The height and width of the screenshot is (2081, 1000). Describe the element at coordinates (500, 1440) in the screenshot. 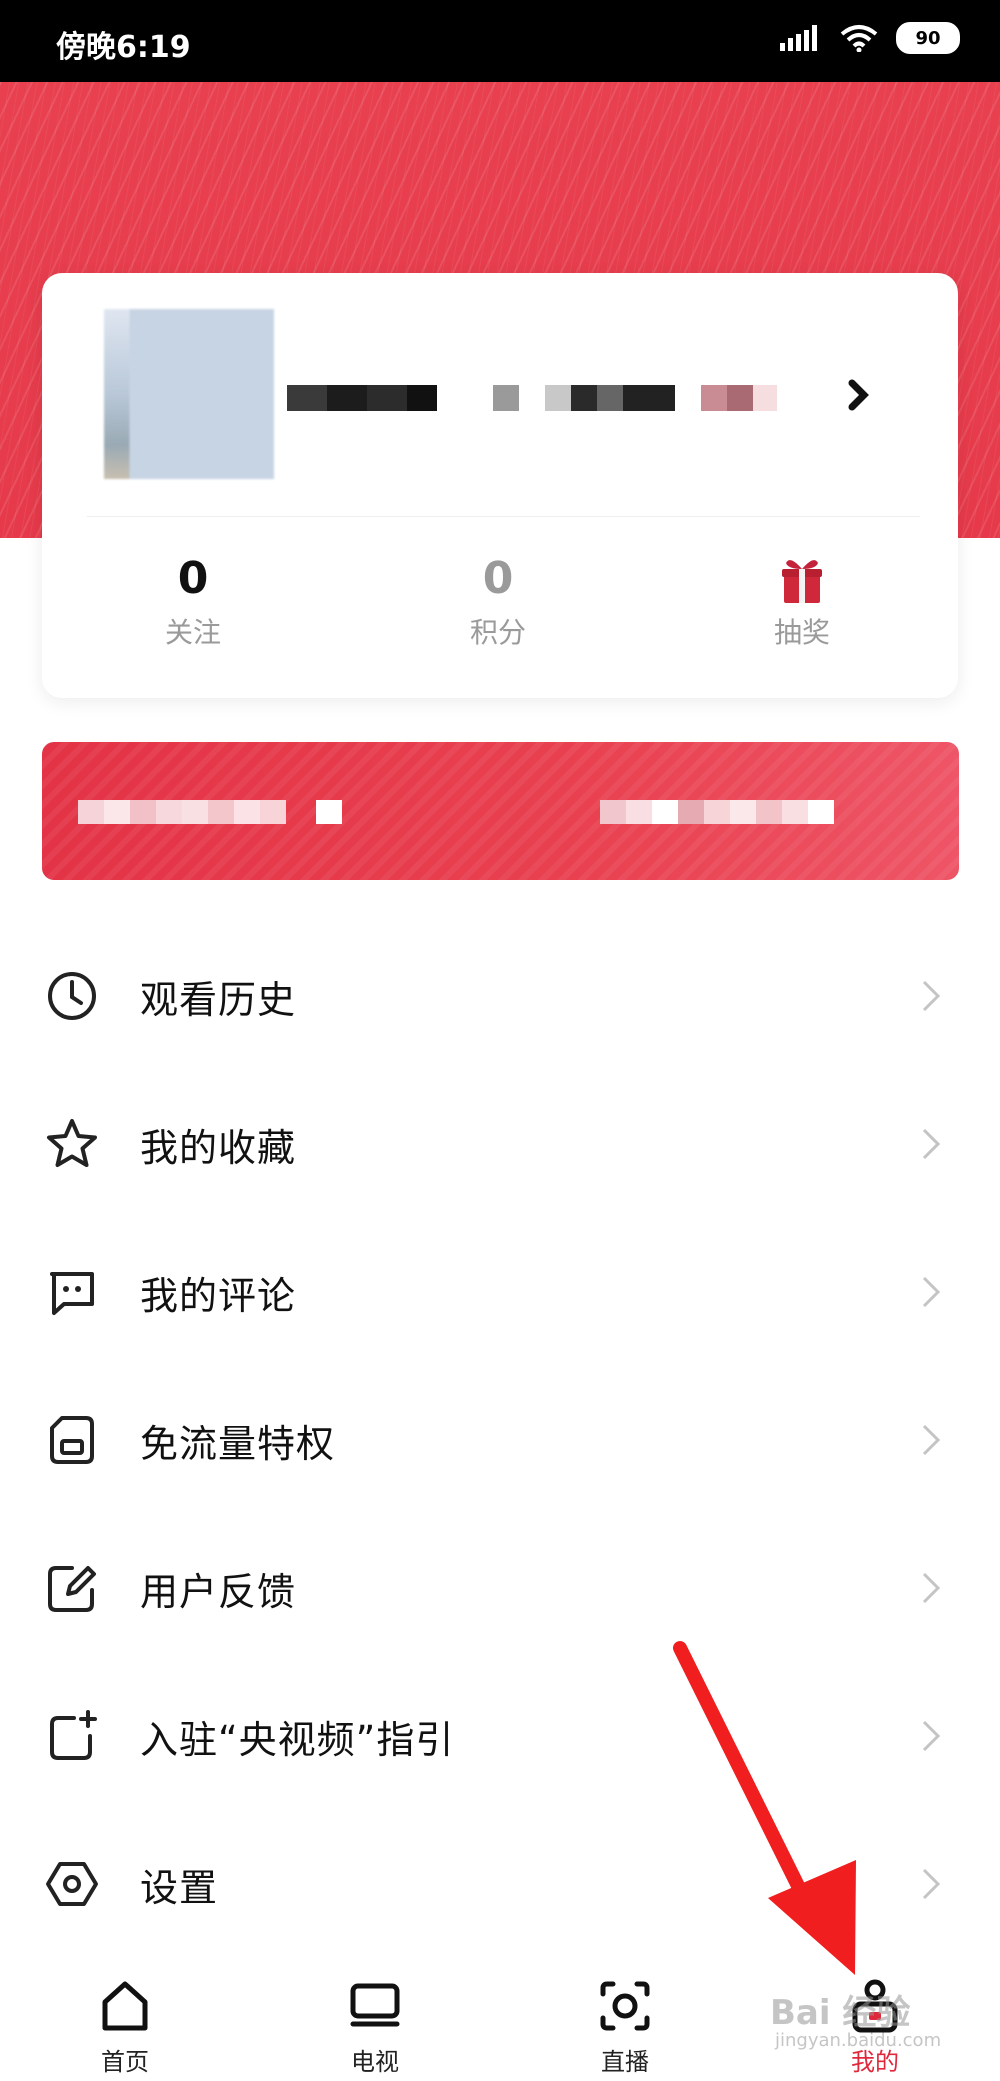

I see `menu-item-data-free: 免流量特权` at that location.